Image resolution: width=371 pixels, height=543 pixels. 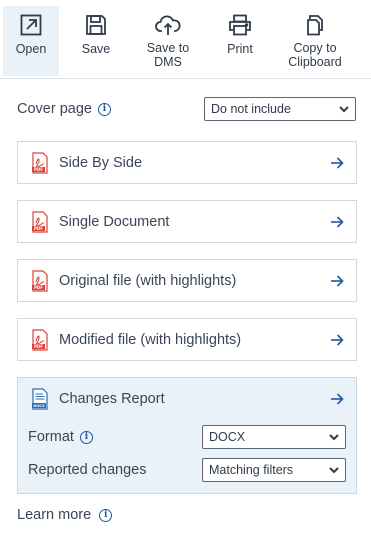 I want to click on reported-changes-row: Reported changes, so click(x=87, y=470).